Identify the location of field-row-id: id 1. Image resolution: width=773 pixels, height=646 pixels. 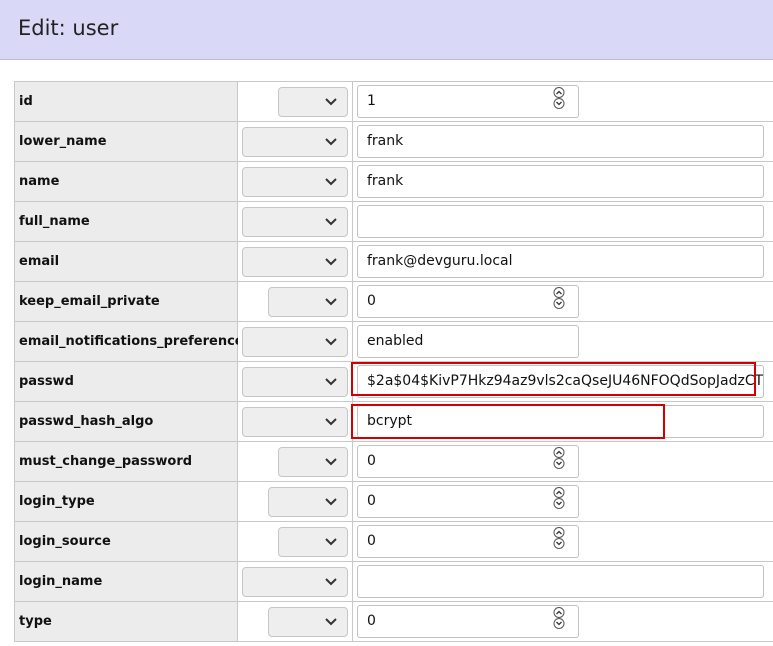
(394, 102).